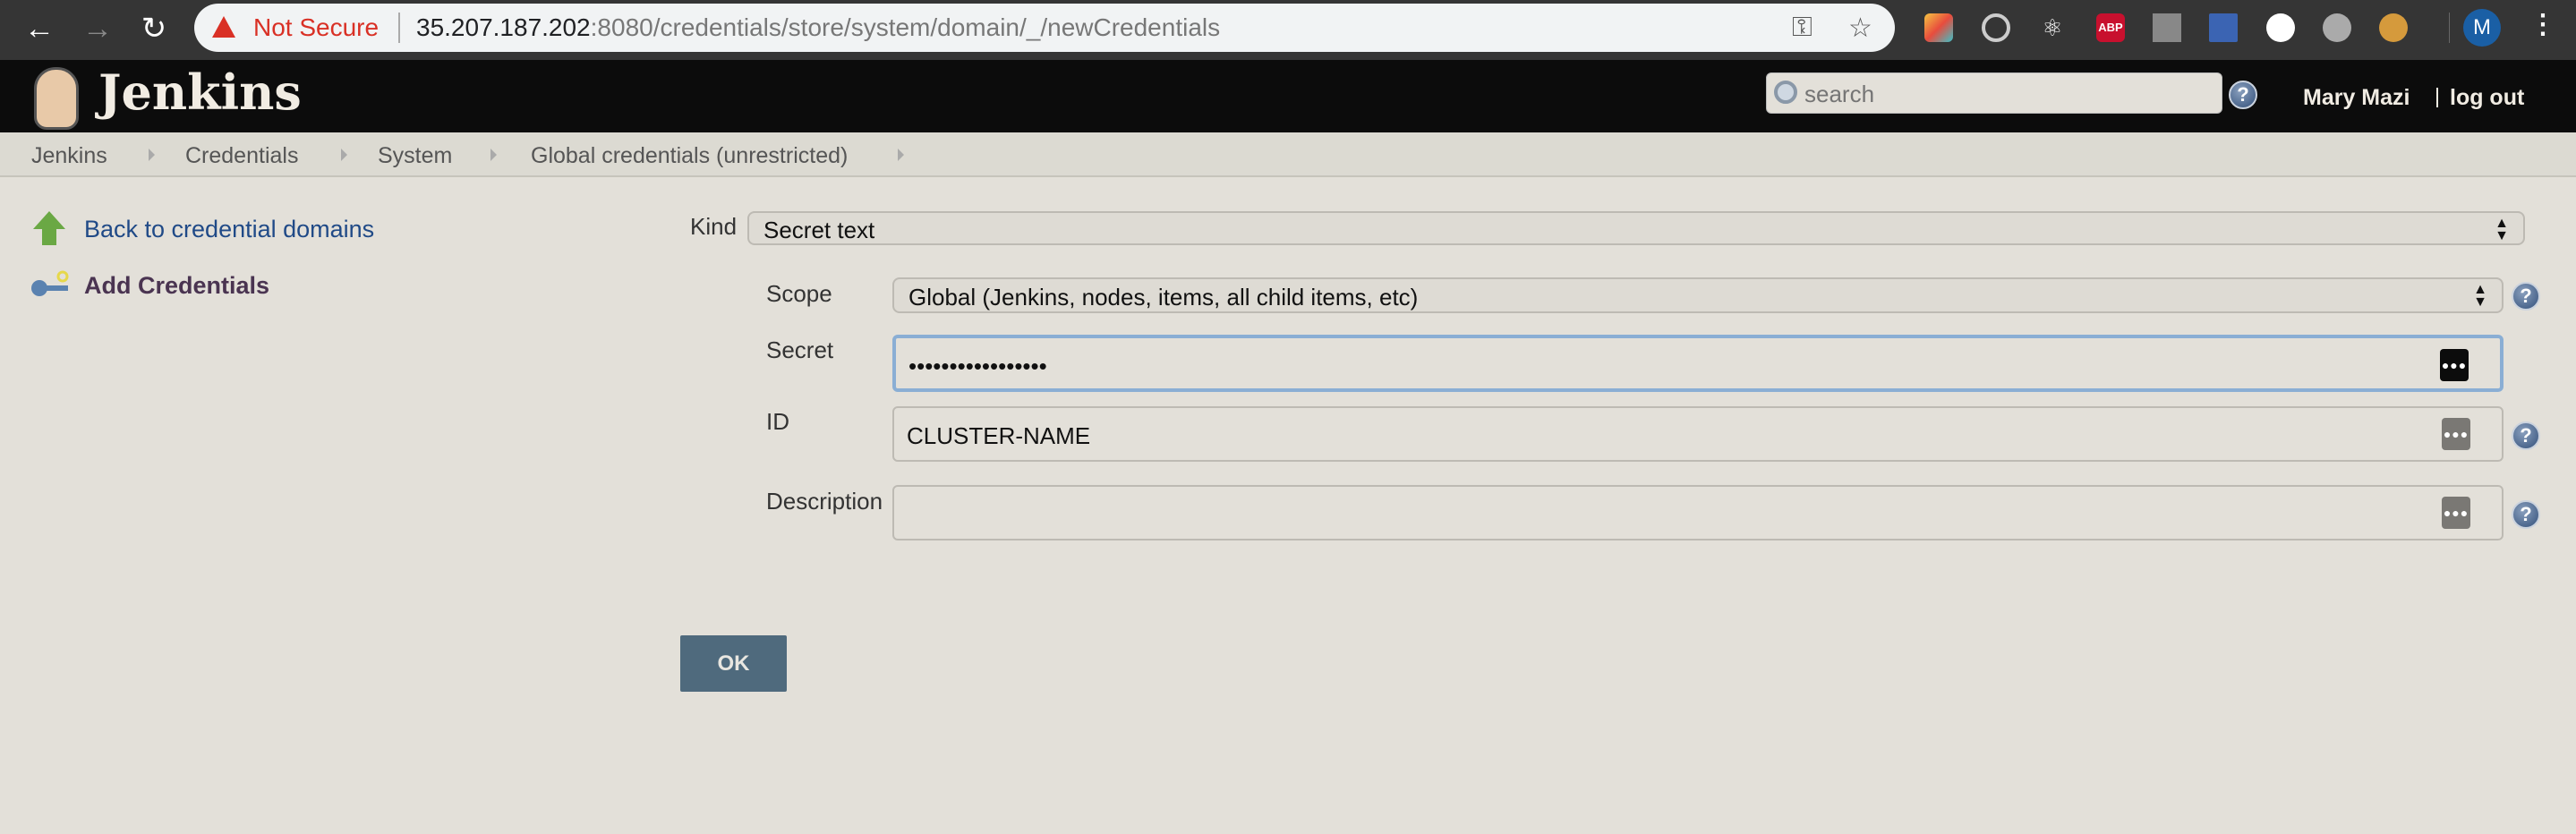 This screenshot has height=834, width=2576. Describe the element at coordinates (2482, 28) in the screenshot. I see `profile-avatar: M` at that location.